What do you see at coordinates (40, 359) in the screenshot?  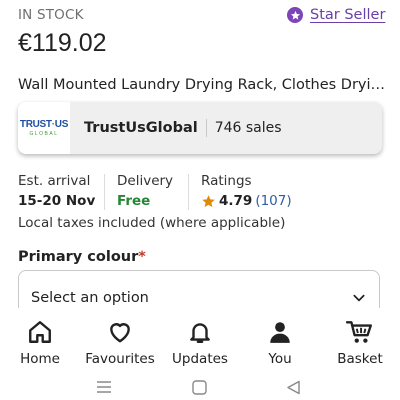 I see `nav-home-label: Home` at bounding box center [40, 359].